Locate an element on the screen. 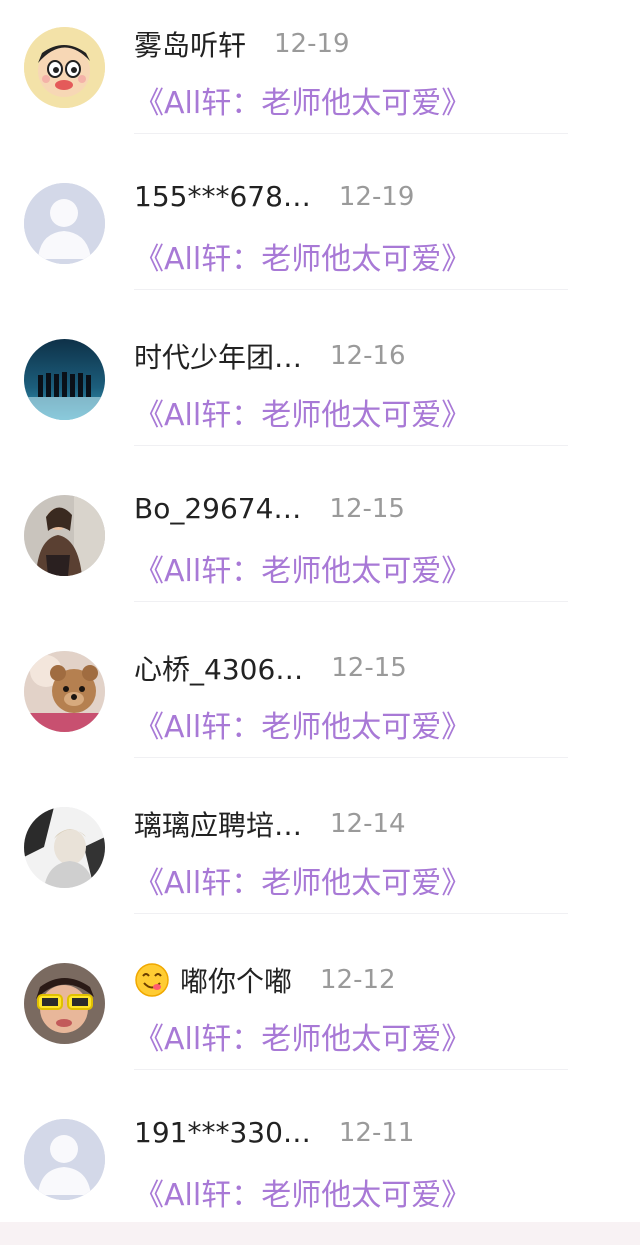 Image resolution: width=640 pixels, height=1248 pixels. user-name-row: 嘟你个嘟 12-12 is located at coordinates (265, 980).